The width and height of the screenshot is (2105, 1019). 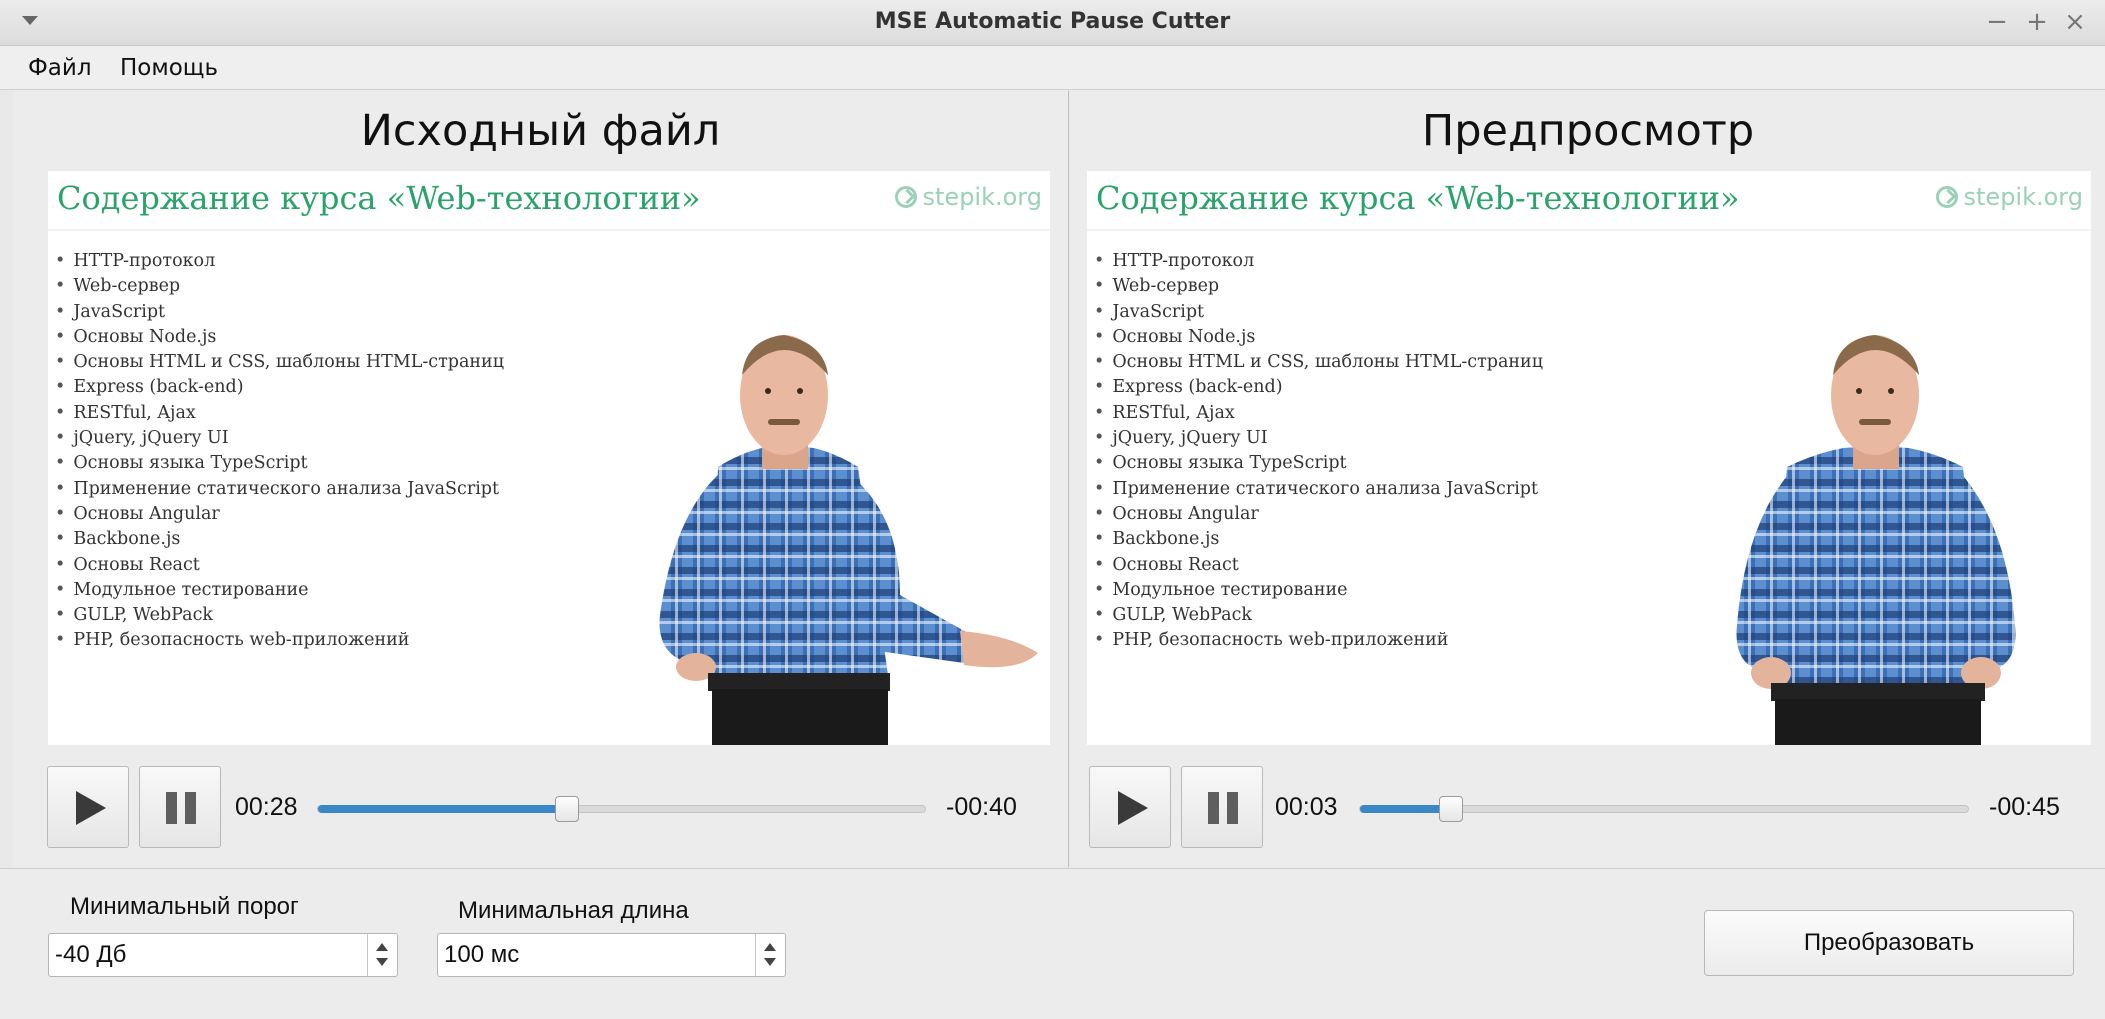 What do you see at coordinates (2075, 22) in the screenshot?
I see `close-icon: ×` at bounding box center [2075, 22].